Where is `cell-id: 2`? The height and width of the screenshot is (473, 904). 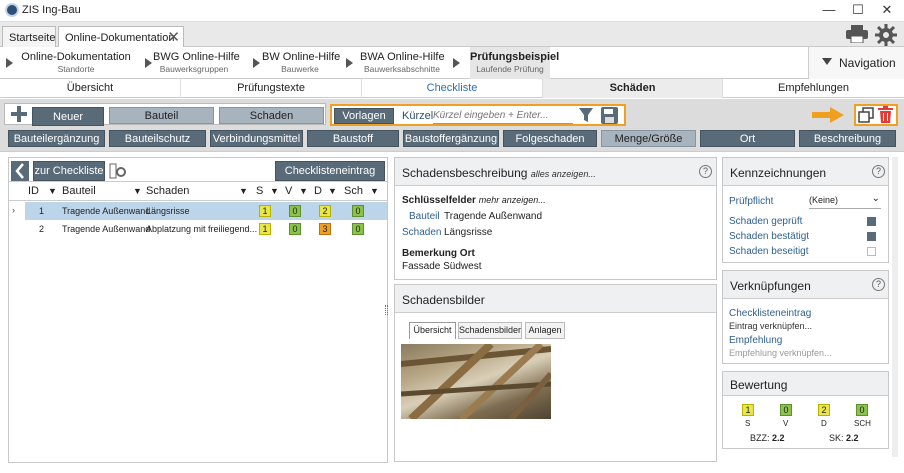
cell-id: 2 is located at coordinates (42, 229).